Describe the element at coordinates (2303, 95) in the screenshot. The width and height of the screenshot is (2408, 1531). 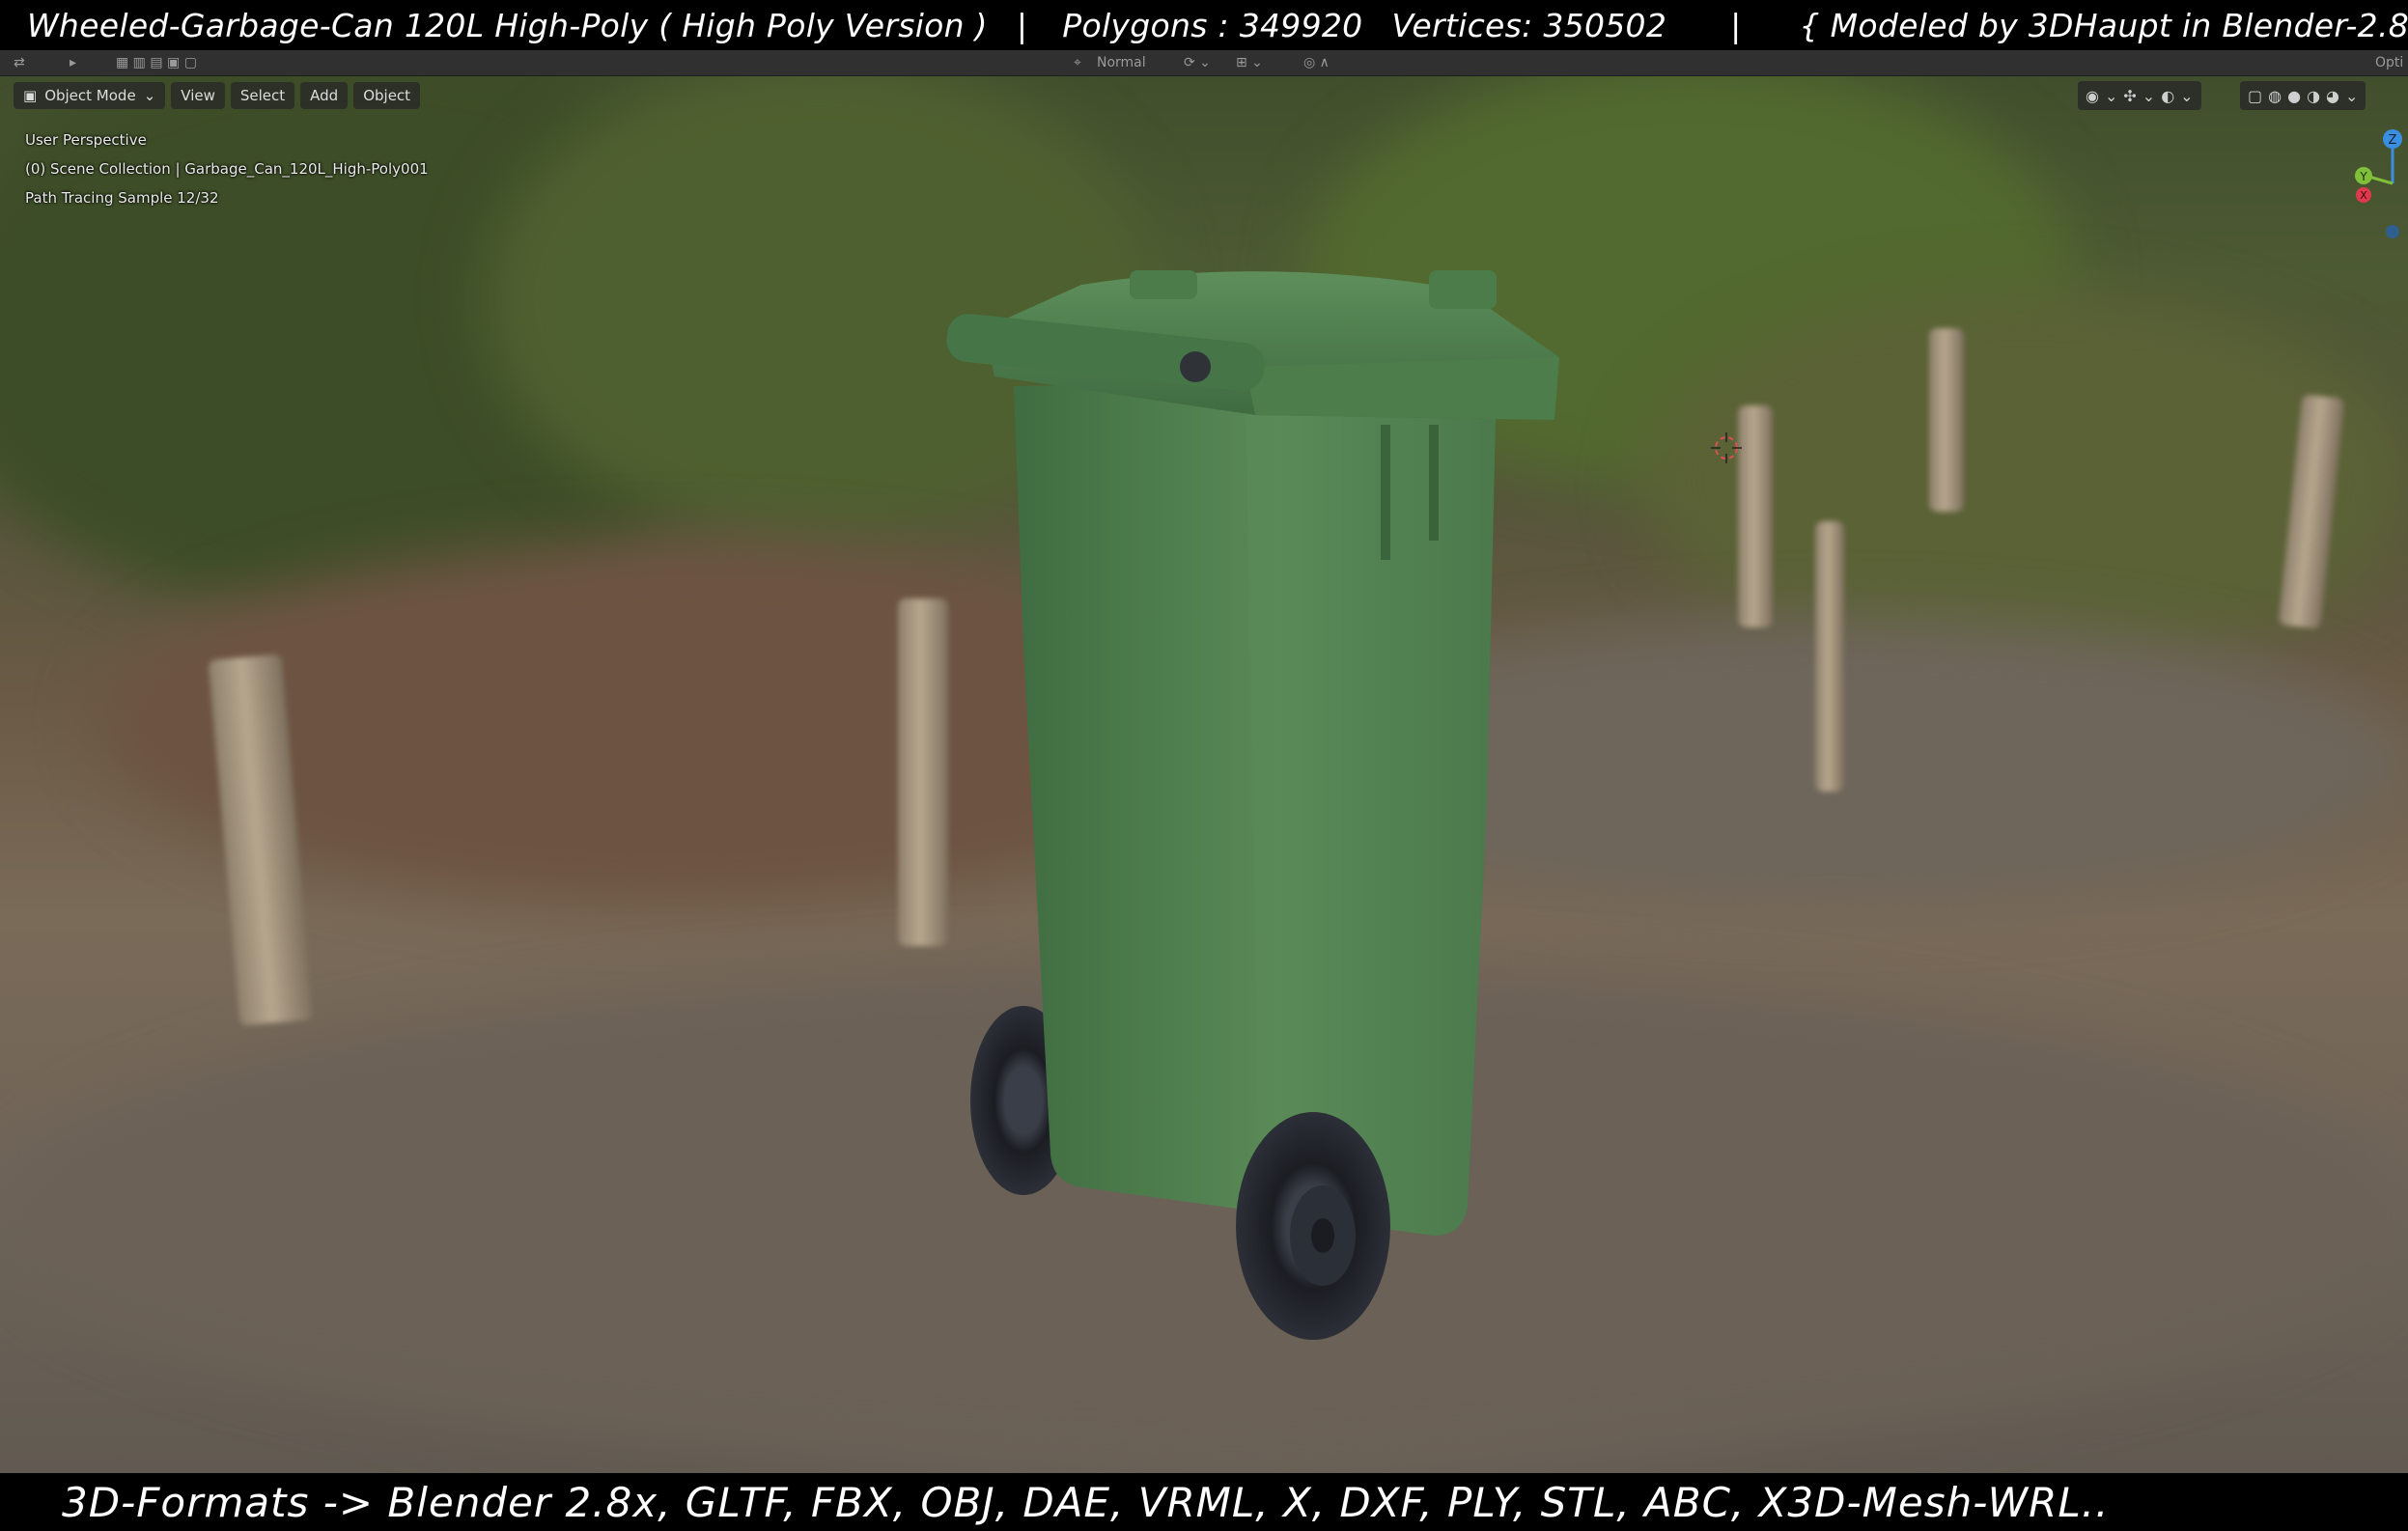
I see `shading-controls: ▢ ◍ ● ◑ ◕ ⌄` at that location.